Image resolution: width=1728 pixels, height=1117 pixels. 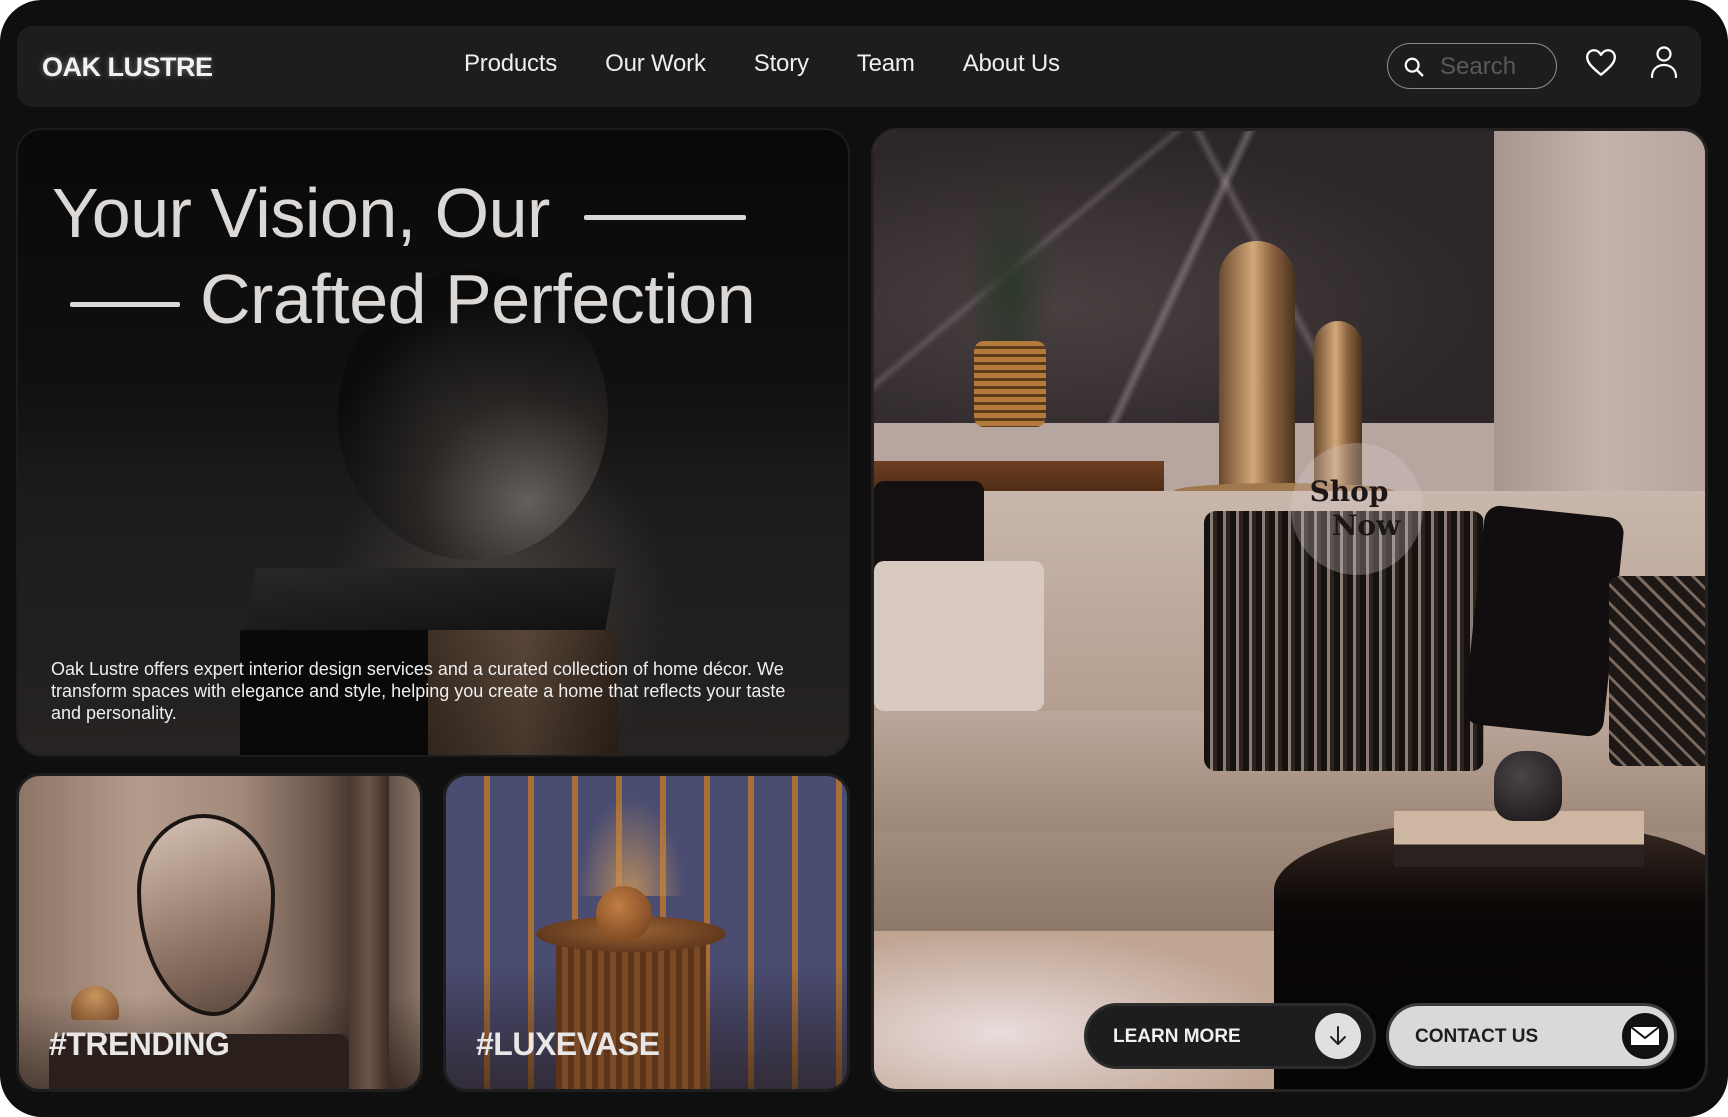 What do you see at coordinates (568, 1044) in the screenshot?
I see `tag-label-luxevase: #LUXEVASE` at bounding box center [568, 1044].